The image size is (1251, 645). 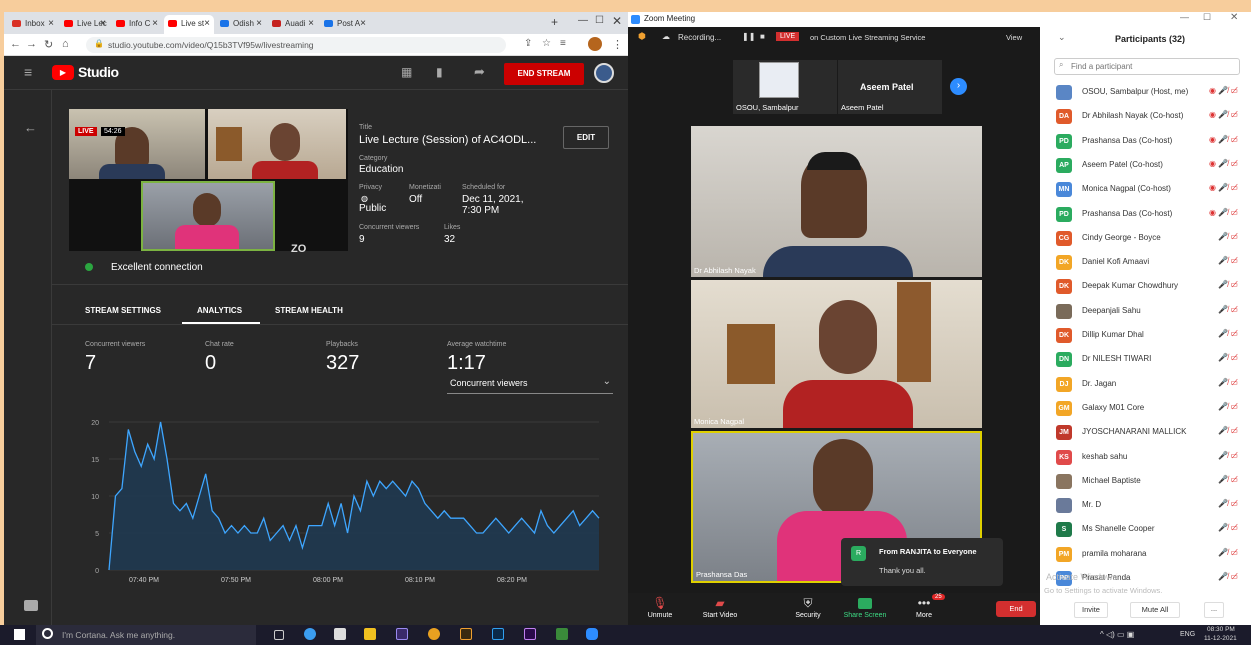 What do you see at coordinates (293, 24) in the screenshot?
I see `browser-tab: Auadi ×` at bounding box center [293, 24].